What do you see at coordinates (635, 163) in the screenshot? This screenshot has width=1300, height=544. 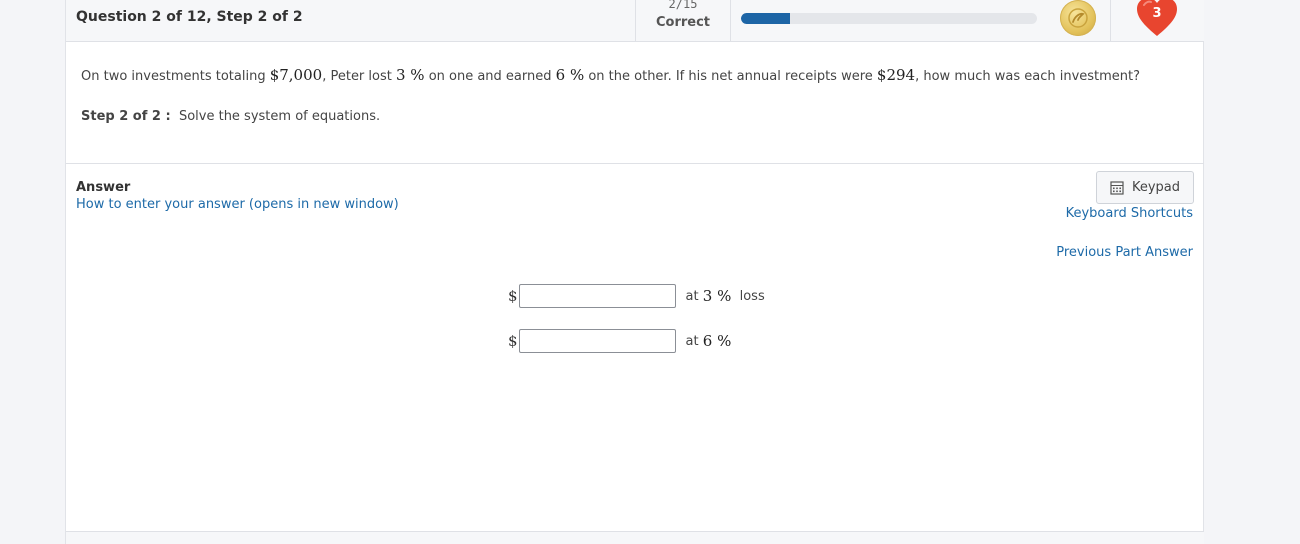 I see `section-divider` at bounding box center [635, 163].